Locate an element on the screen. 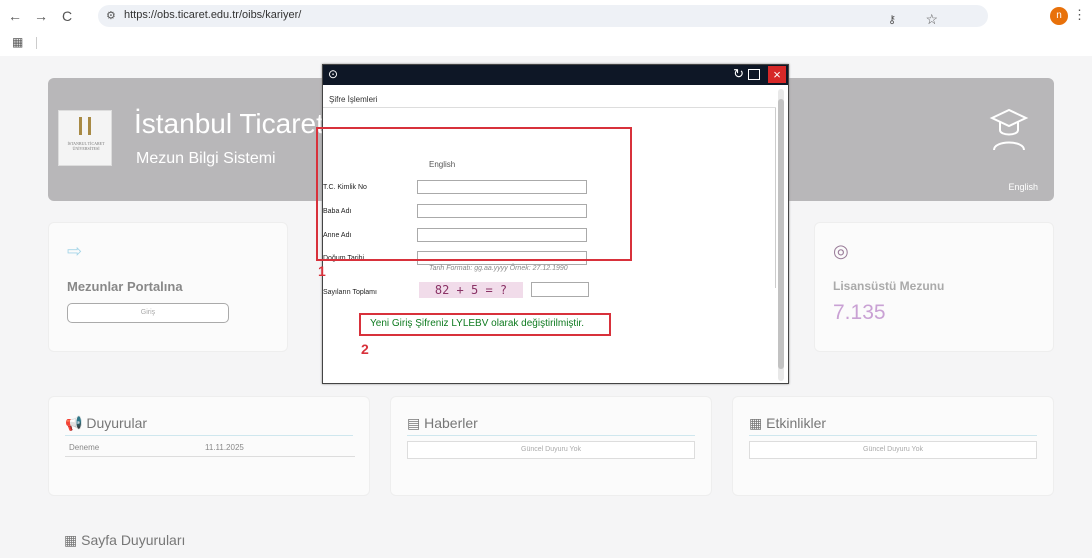 The height and width of the screenshot is (558, 1092). password-key-icon: ⚷ is located at coordinates (892, 19).